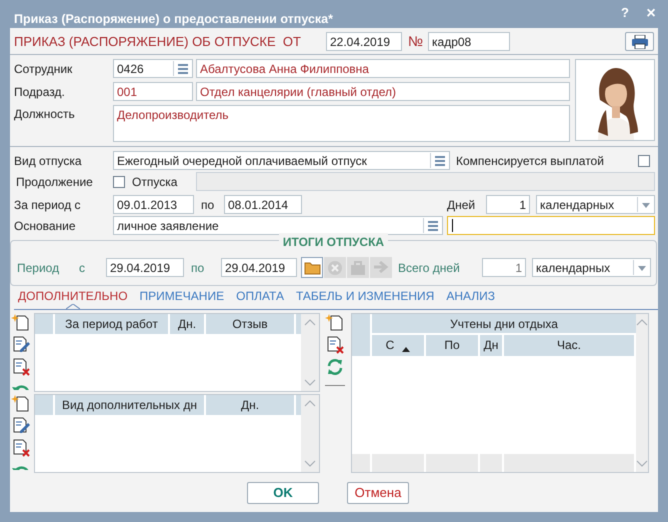 This screenshot has width=668, height=522. What do you see at coordinates (591, 267) in the screenshot?
I see `total-unit-select: календарных` at bounding box center [591, 267].